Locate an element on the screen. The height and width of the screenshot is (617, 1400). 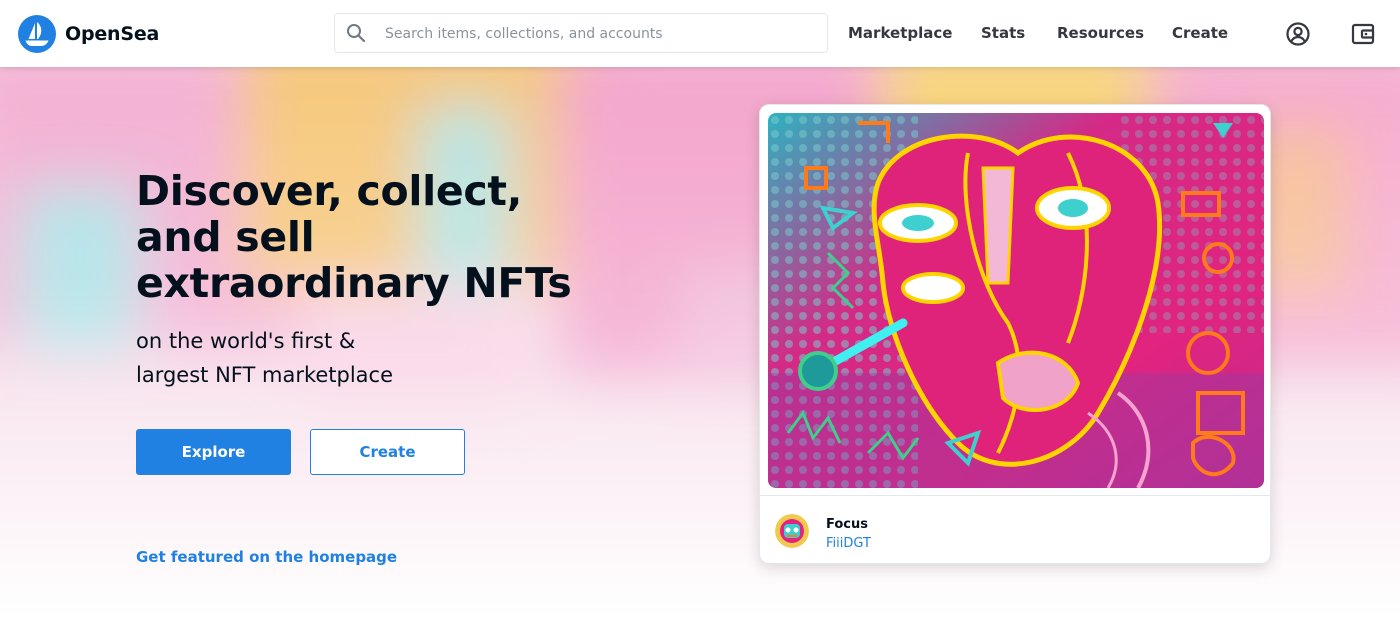
search-bar is located at coordinates (581, 33).